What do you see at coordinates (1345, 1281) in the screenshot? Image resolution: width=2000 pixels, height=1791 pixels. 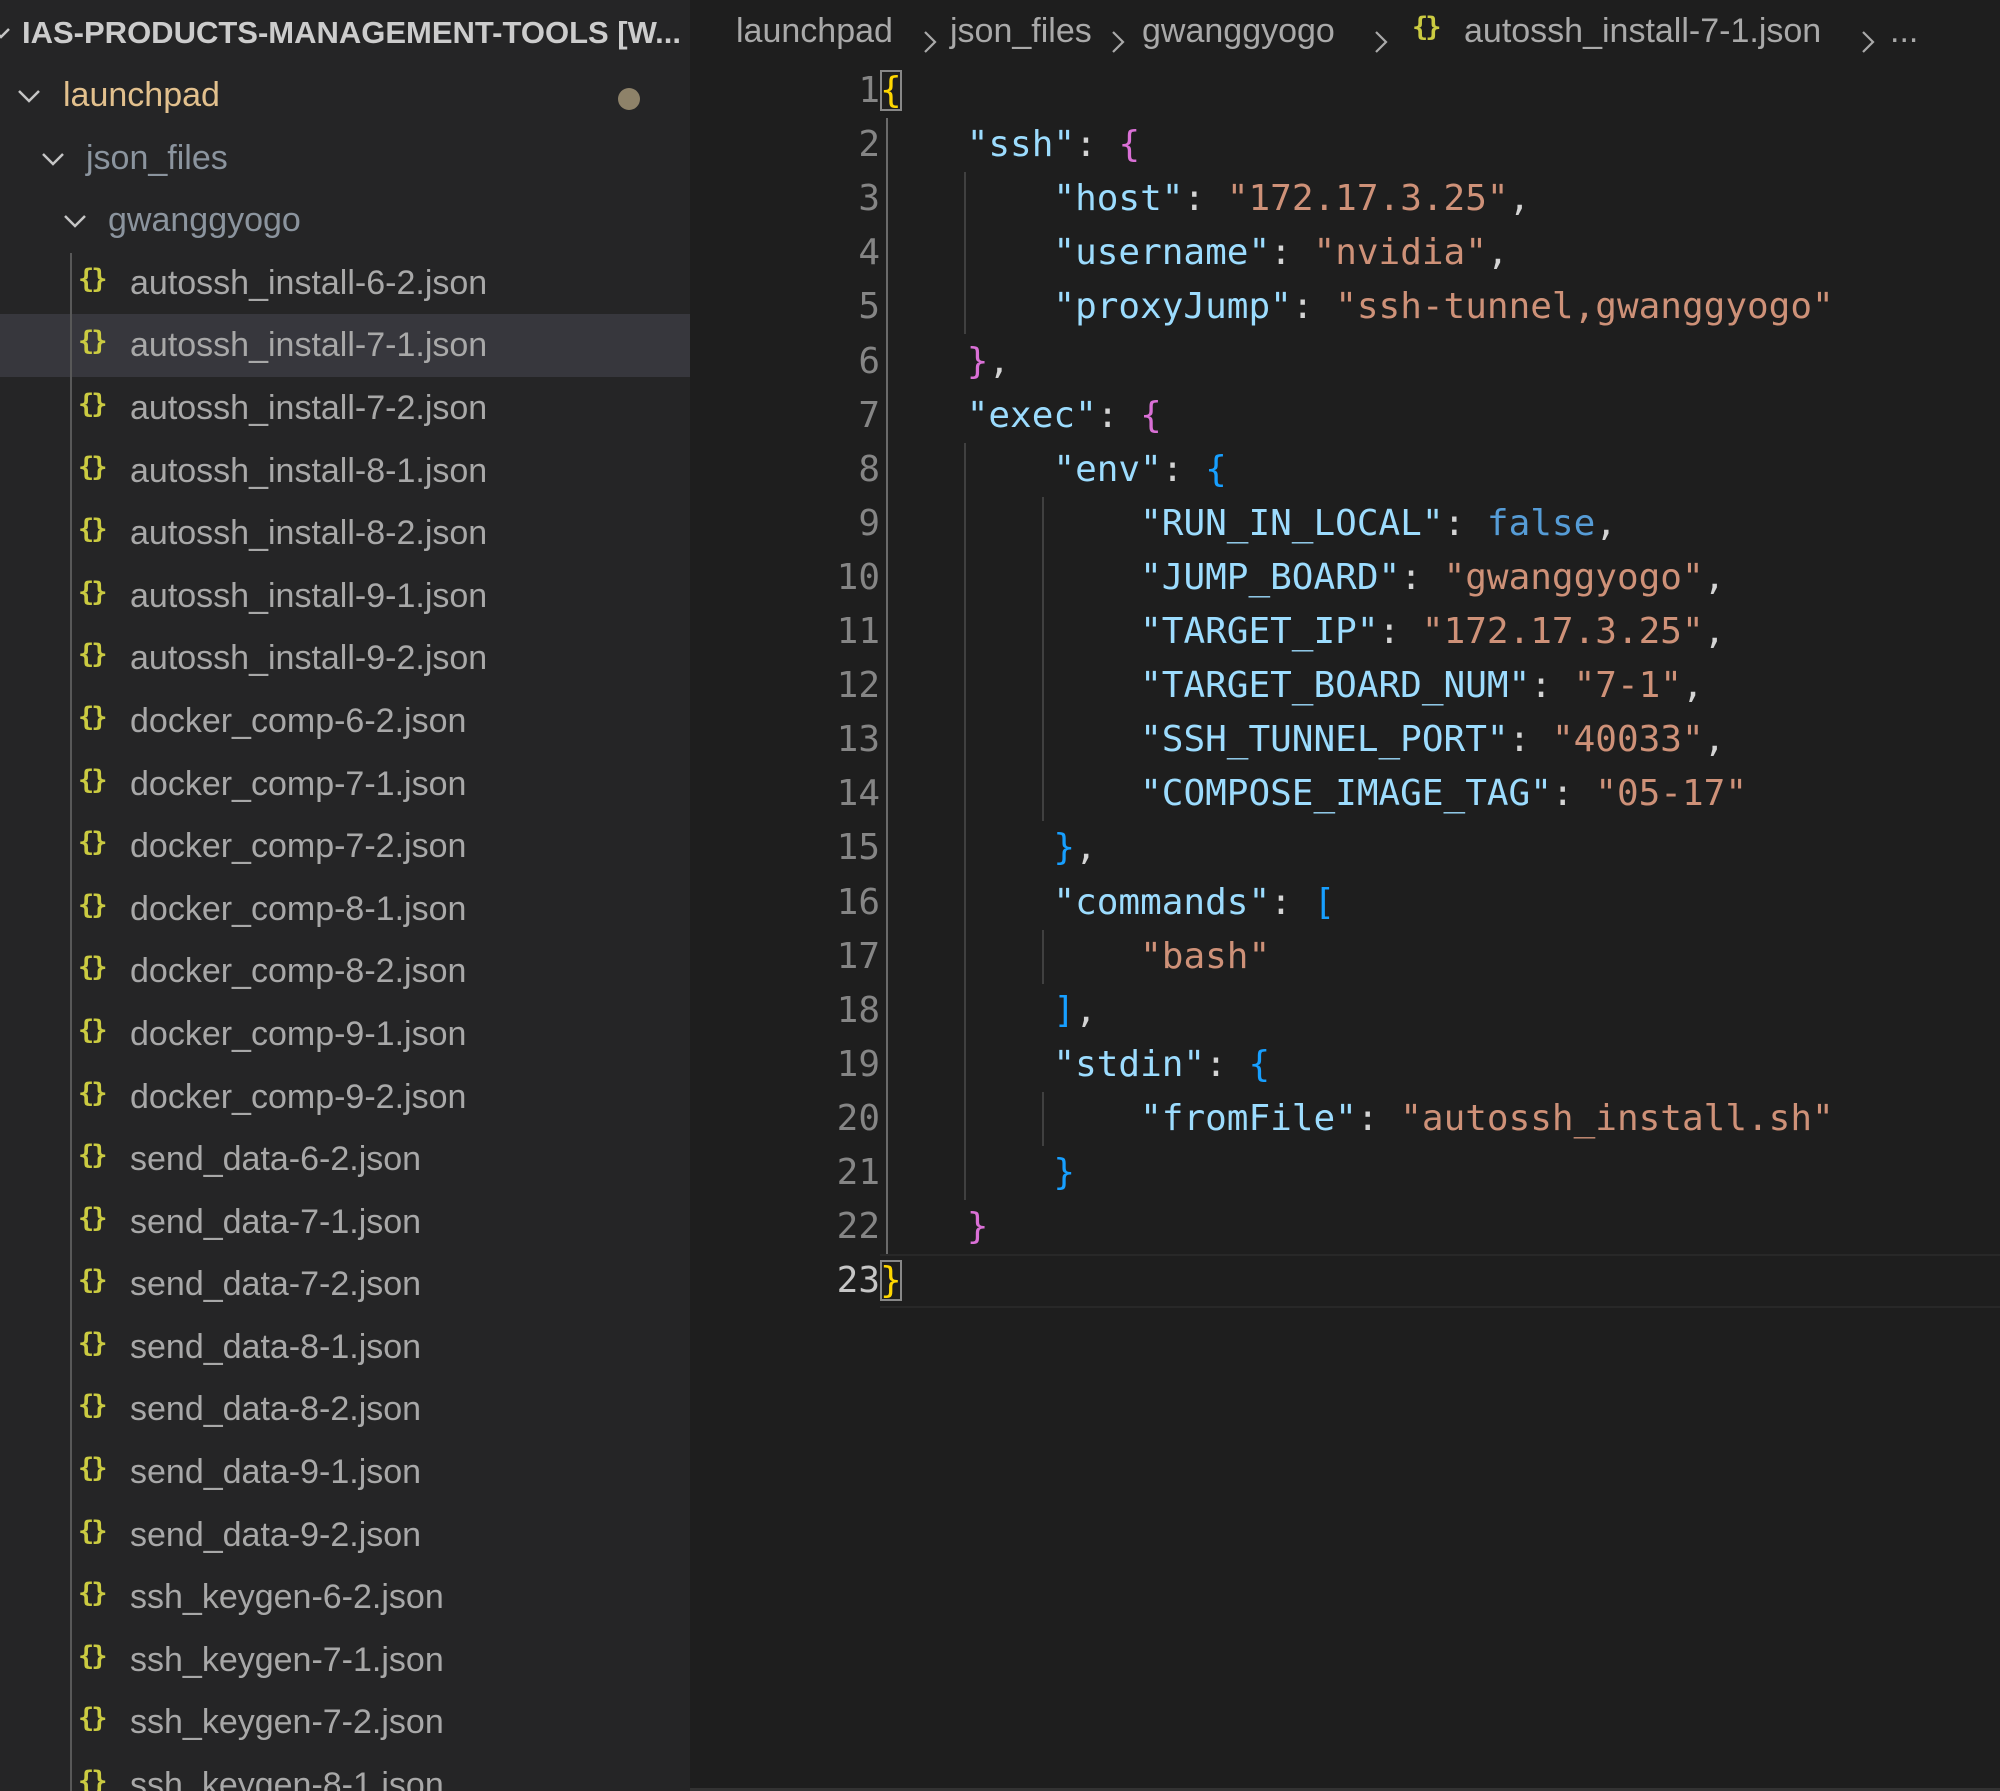 I see `code-line: 23}` at bounding box center [1345, 1281].